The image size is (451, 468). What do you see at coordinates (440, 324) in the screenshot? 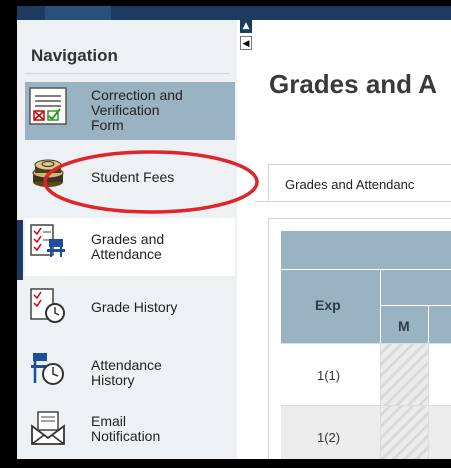
I see `column-header-next` at bounding box center [440, 324].